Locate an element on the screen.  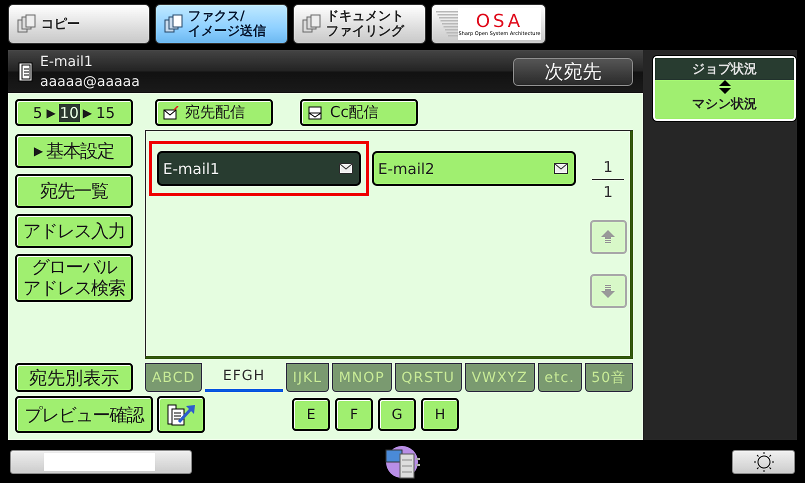
document-arrow-icon is located at coordinates (181, 415).